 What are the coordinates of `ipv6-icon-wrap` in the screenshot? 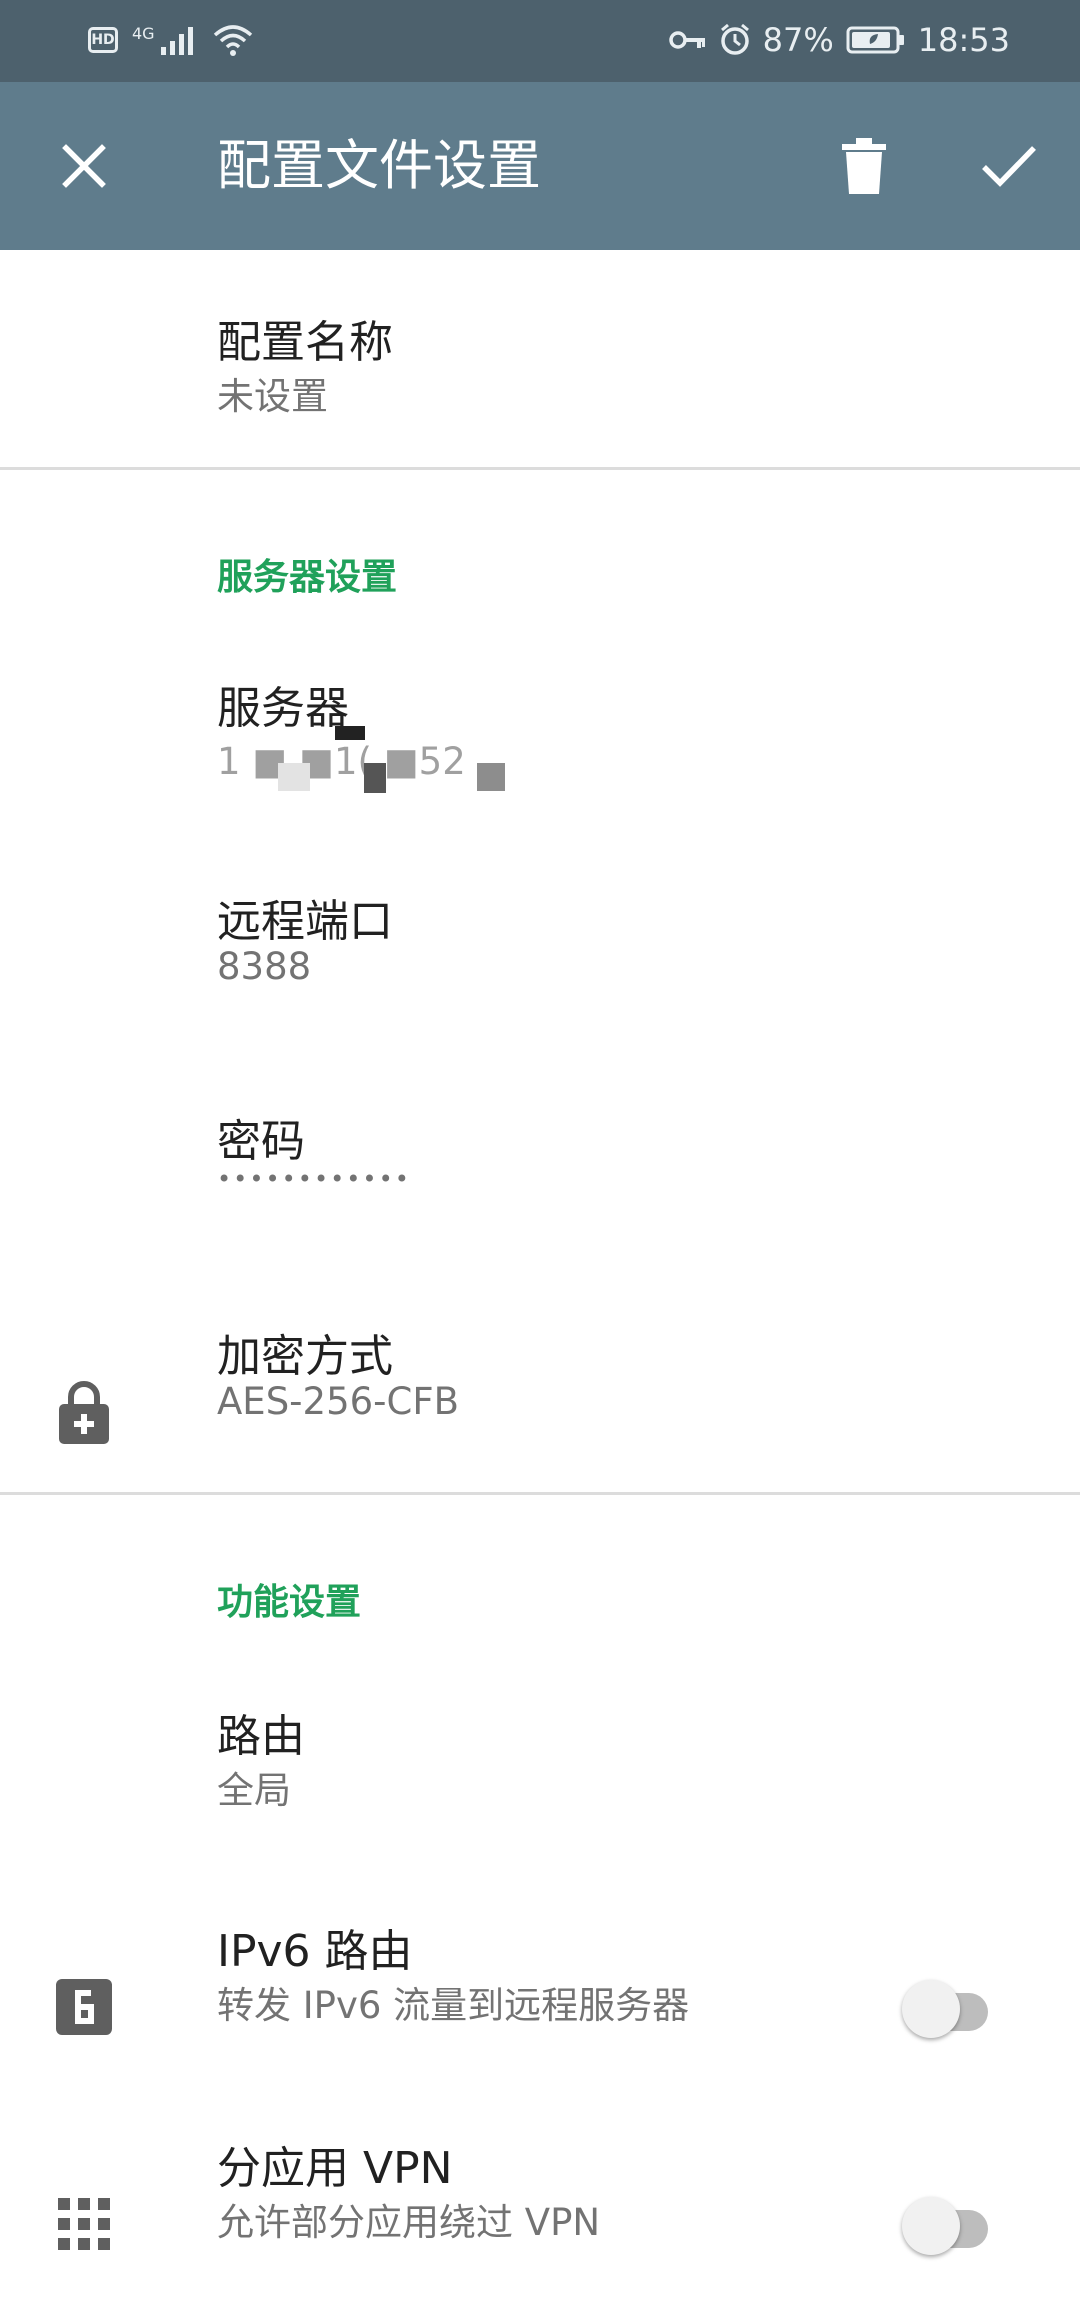 It's located at (84, 2007).